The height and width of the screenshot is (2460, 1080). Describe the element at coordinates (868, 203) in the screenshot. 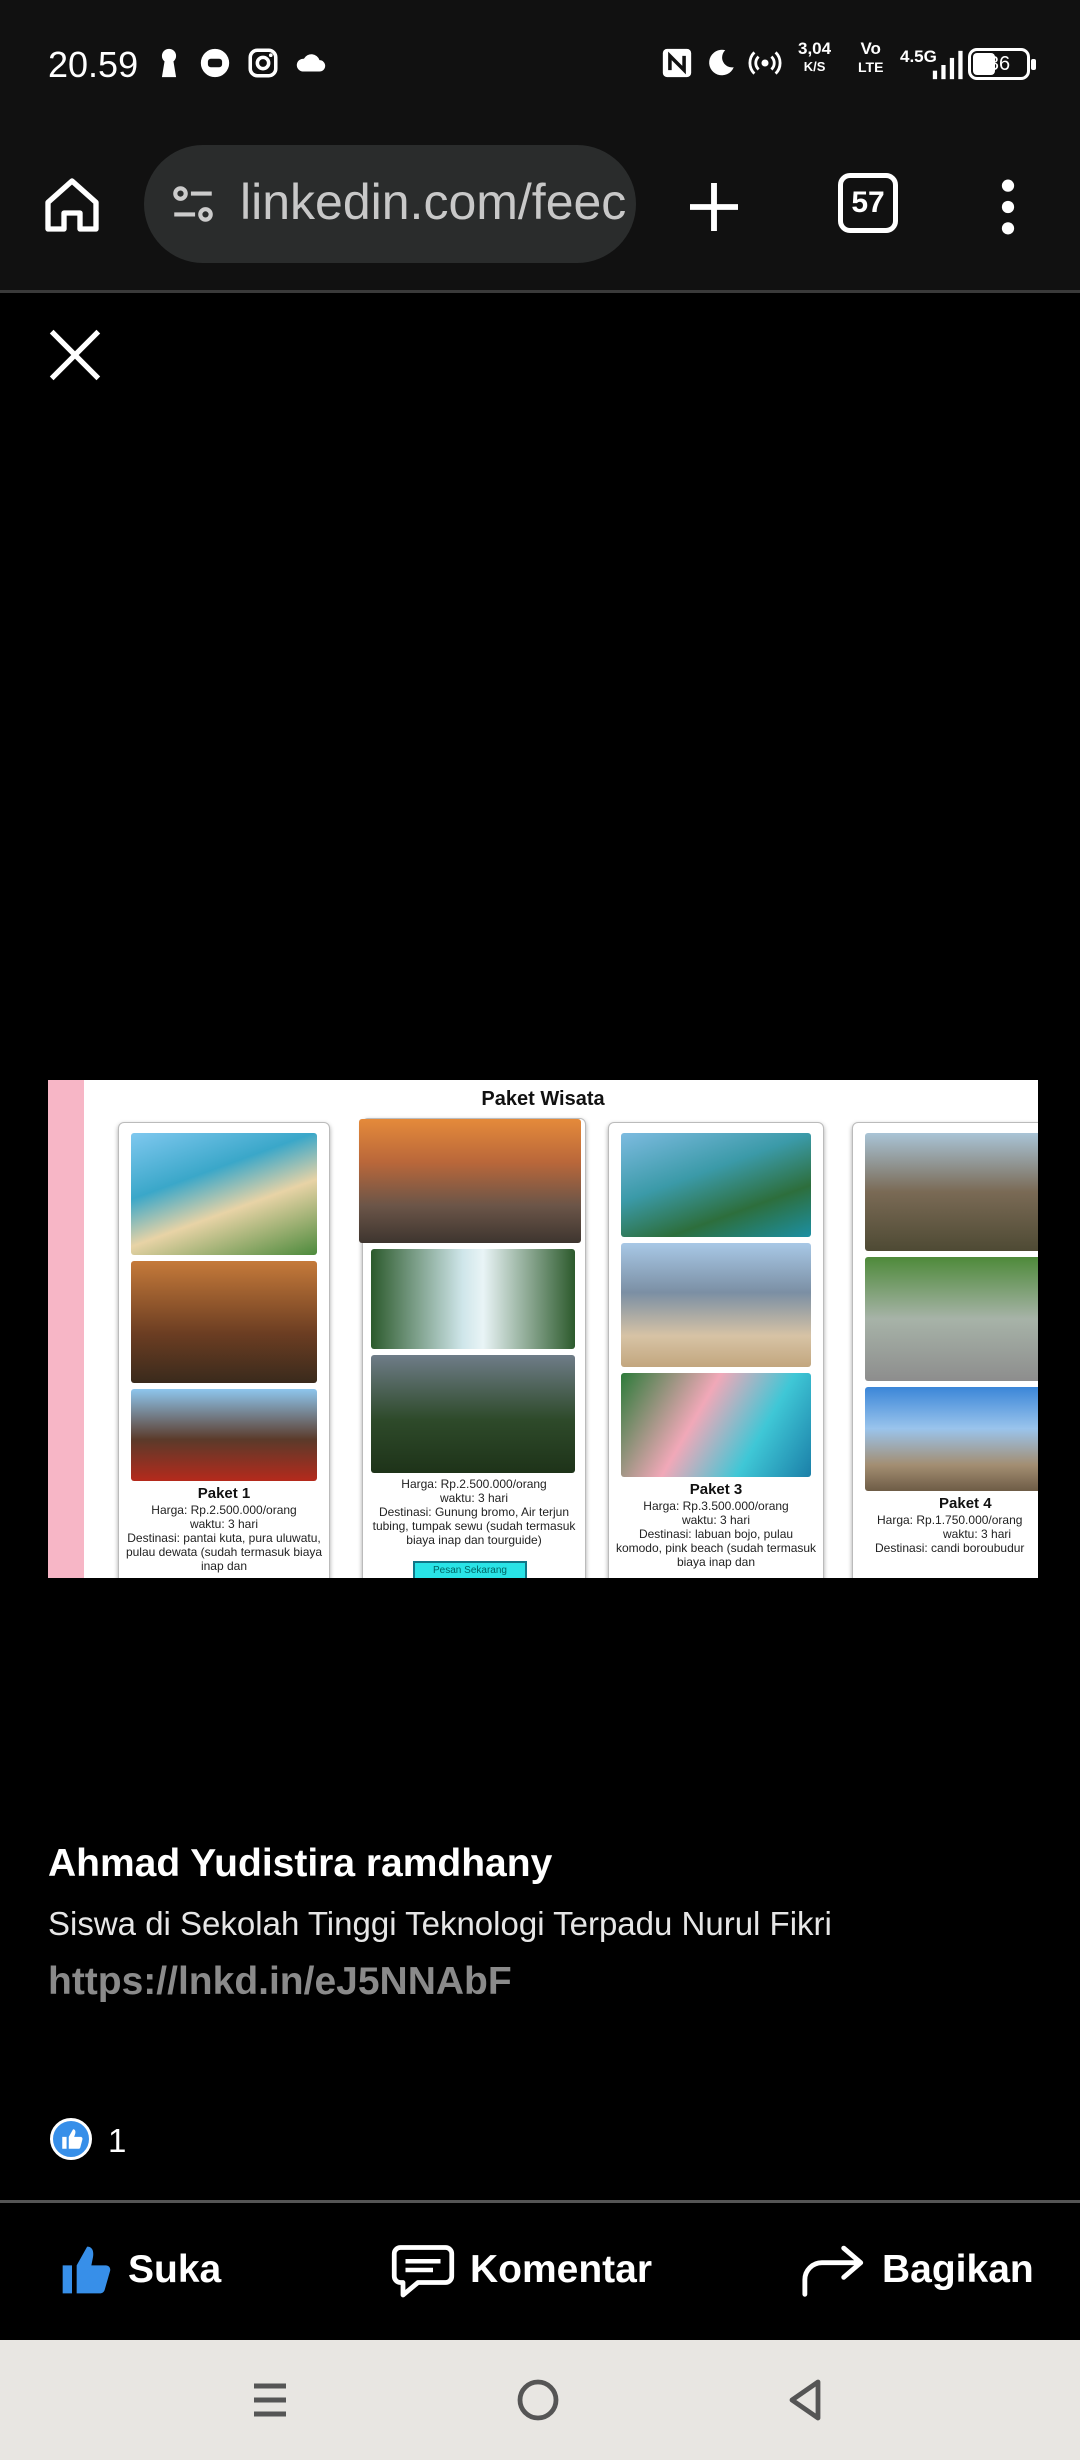

I see `tab-switcher-button: 57` at that location.